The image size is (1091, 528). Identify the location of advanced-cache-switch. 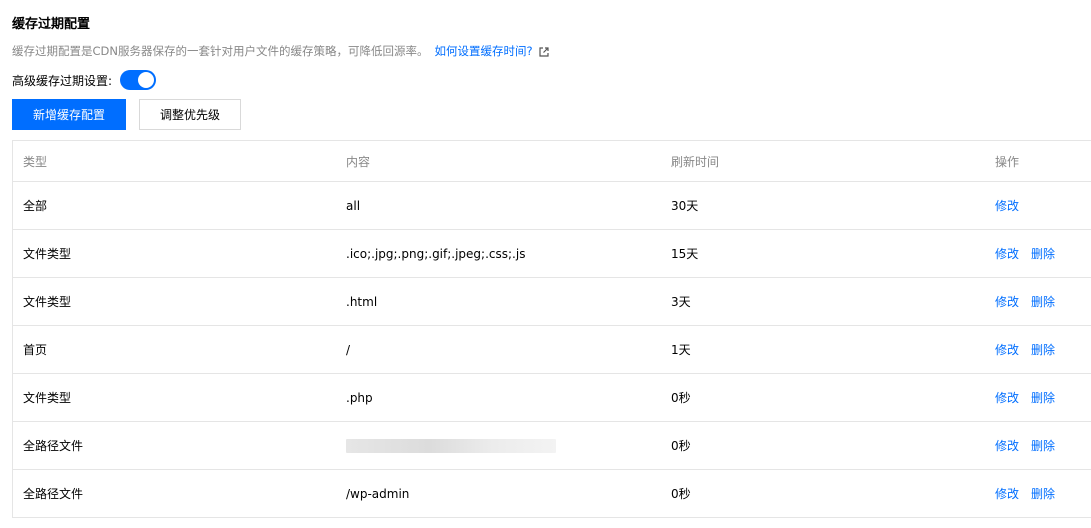
(138, 80).